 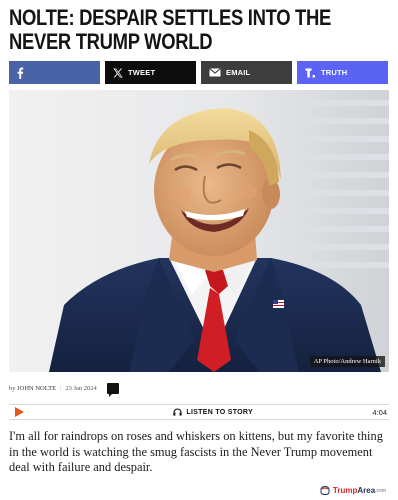 I want to click on watermark-brand-a: Trump, so click(x=345, y=490).